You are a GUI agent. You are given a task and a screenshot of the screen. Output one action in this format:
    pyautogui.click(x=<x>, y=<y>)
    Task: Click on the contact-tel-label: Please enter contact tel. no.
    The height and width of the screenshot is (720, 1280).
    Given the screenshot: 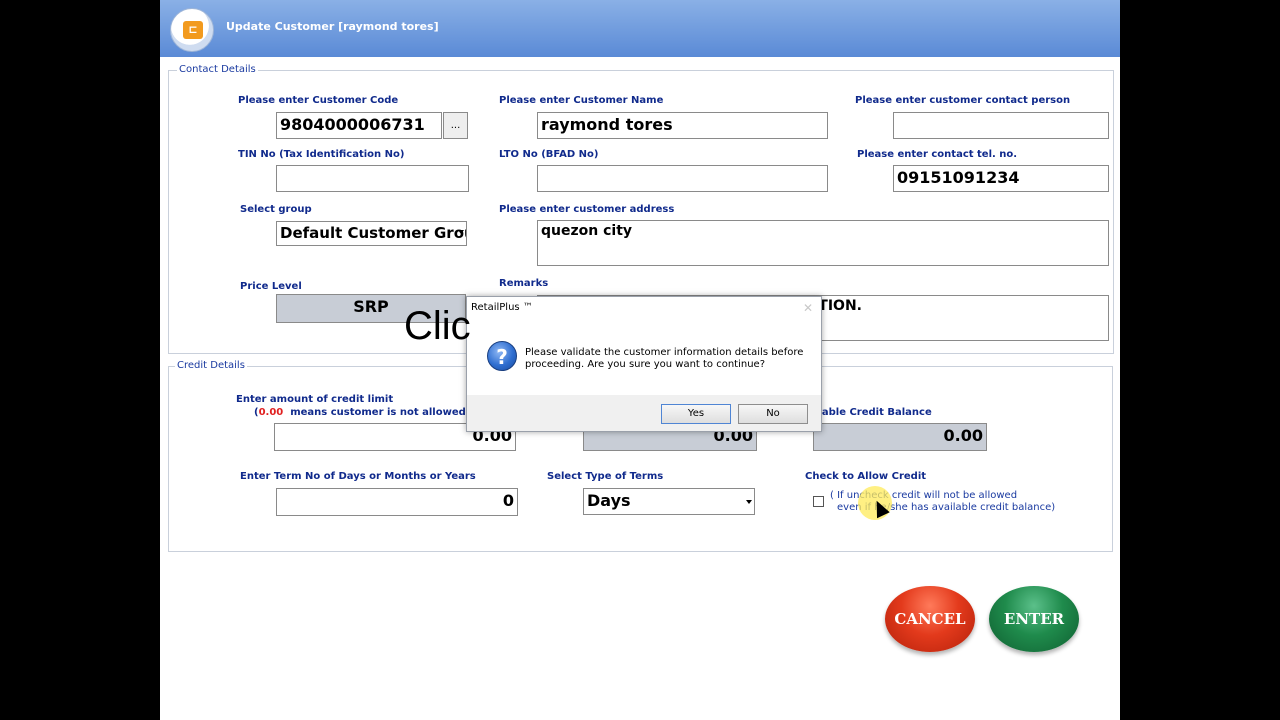 What is the action you would take?
    pyautogui.click(x=937, y=154)
    